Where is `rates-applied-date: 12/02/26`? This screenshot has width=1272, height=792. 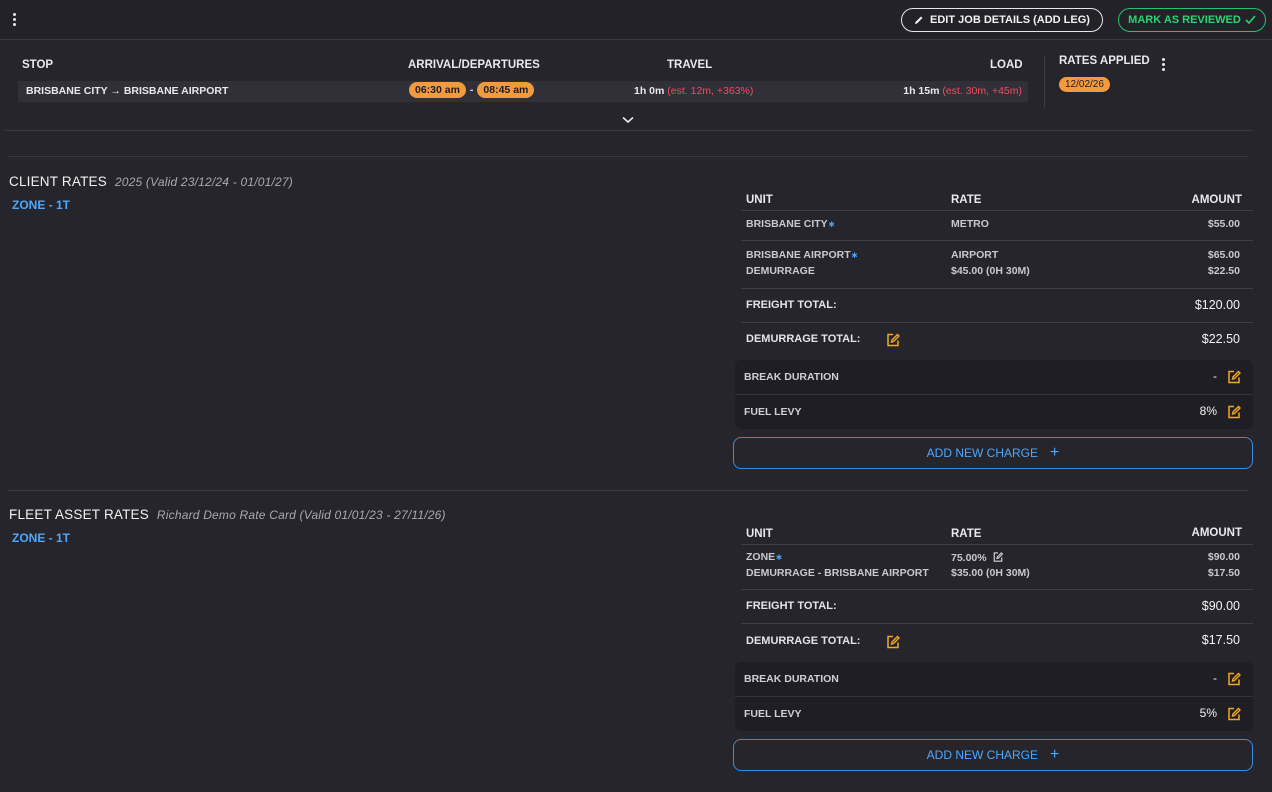
rates-applied-date: 12/02/26 is located at coordinates (1084, 84).